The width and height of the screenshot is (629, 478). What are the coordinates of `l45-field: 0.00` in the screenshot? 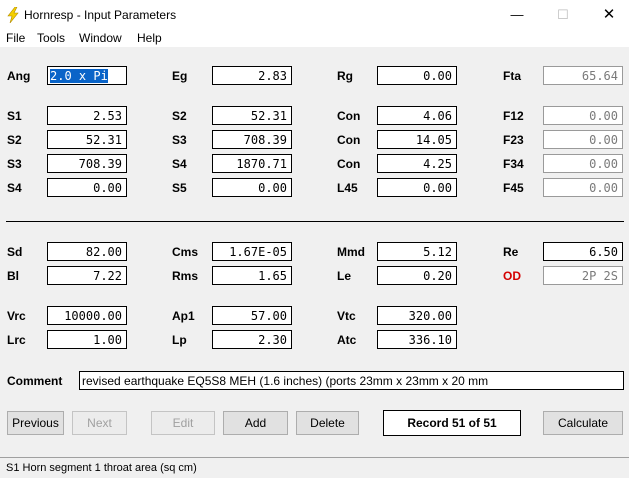 It's located at (417, 187).